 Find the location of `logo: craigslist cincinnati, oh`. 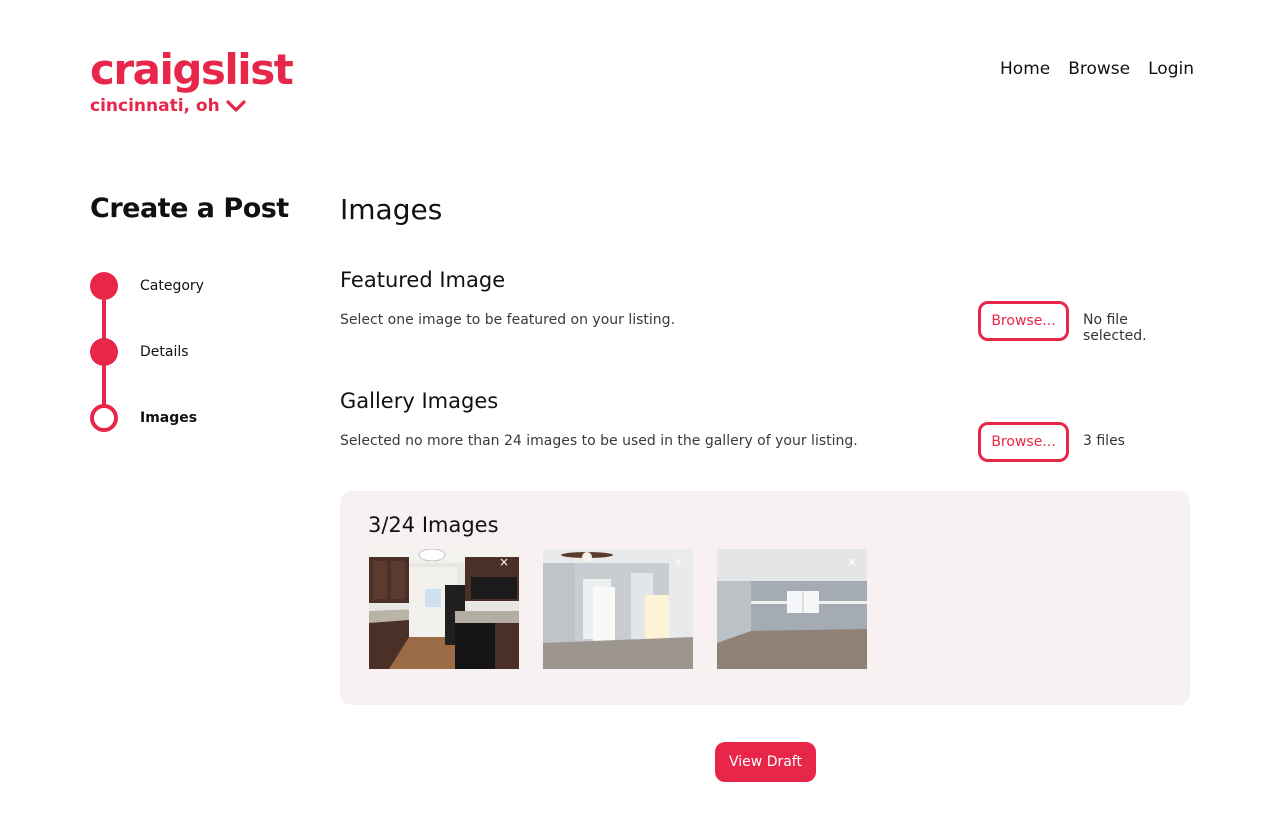

logo: craigslist cincinnati, oh is located at coordinates (192, 81).